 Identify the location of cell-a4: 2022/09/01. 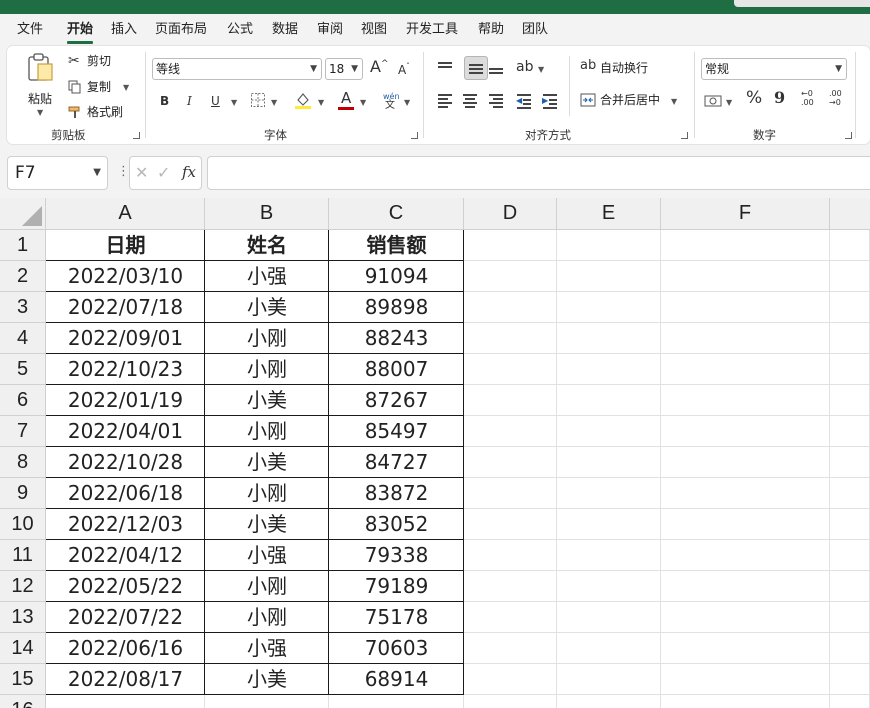
(125, 338).